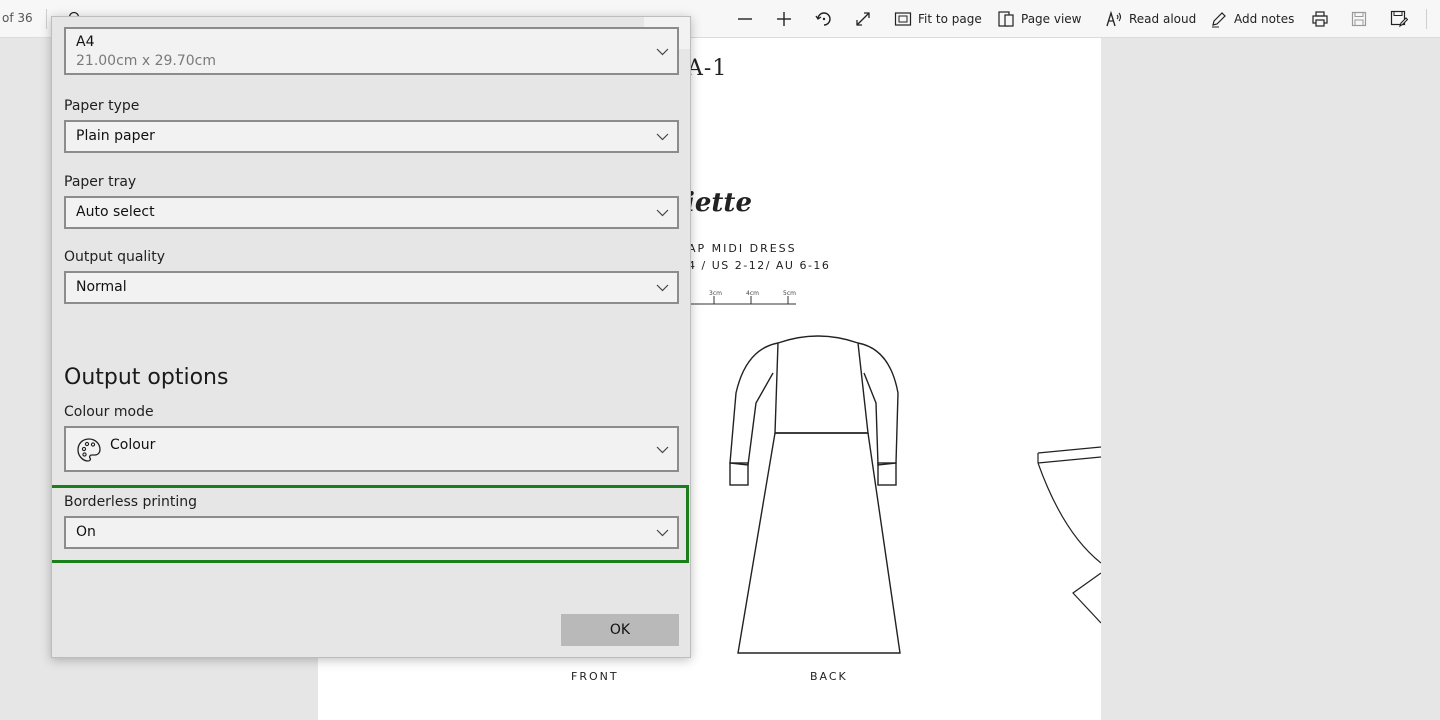 This screenshot has width=1440, height=720. I want to click on fit-to-page-icon, so click(903, 19).